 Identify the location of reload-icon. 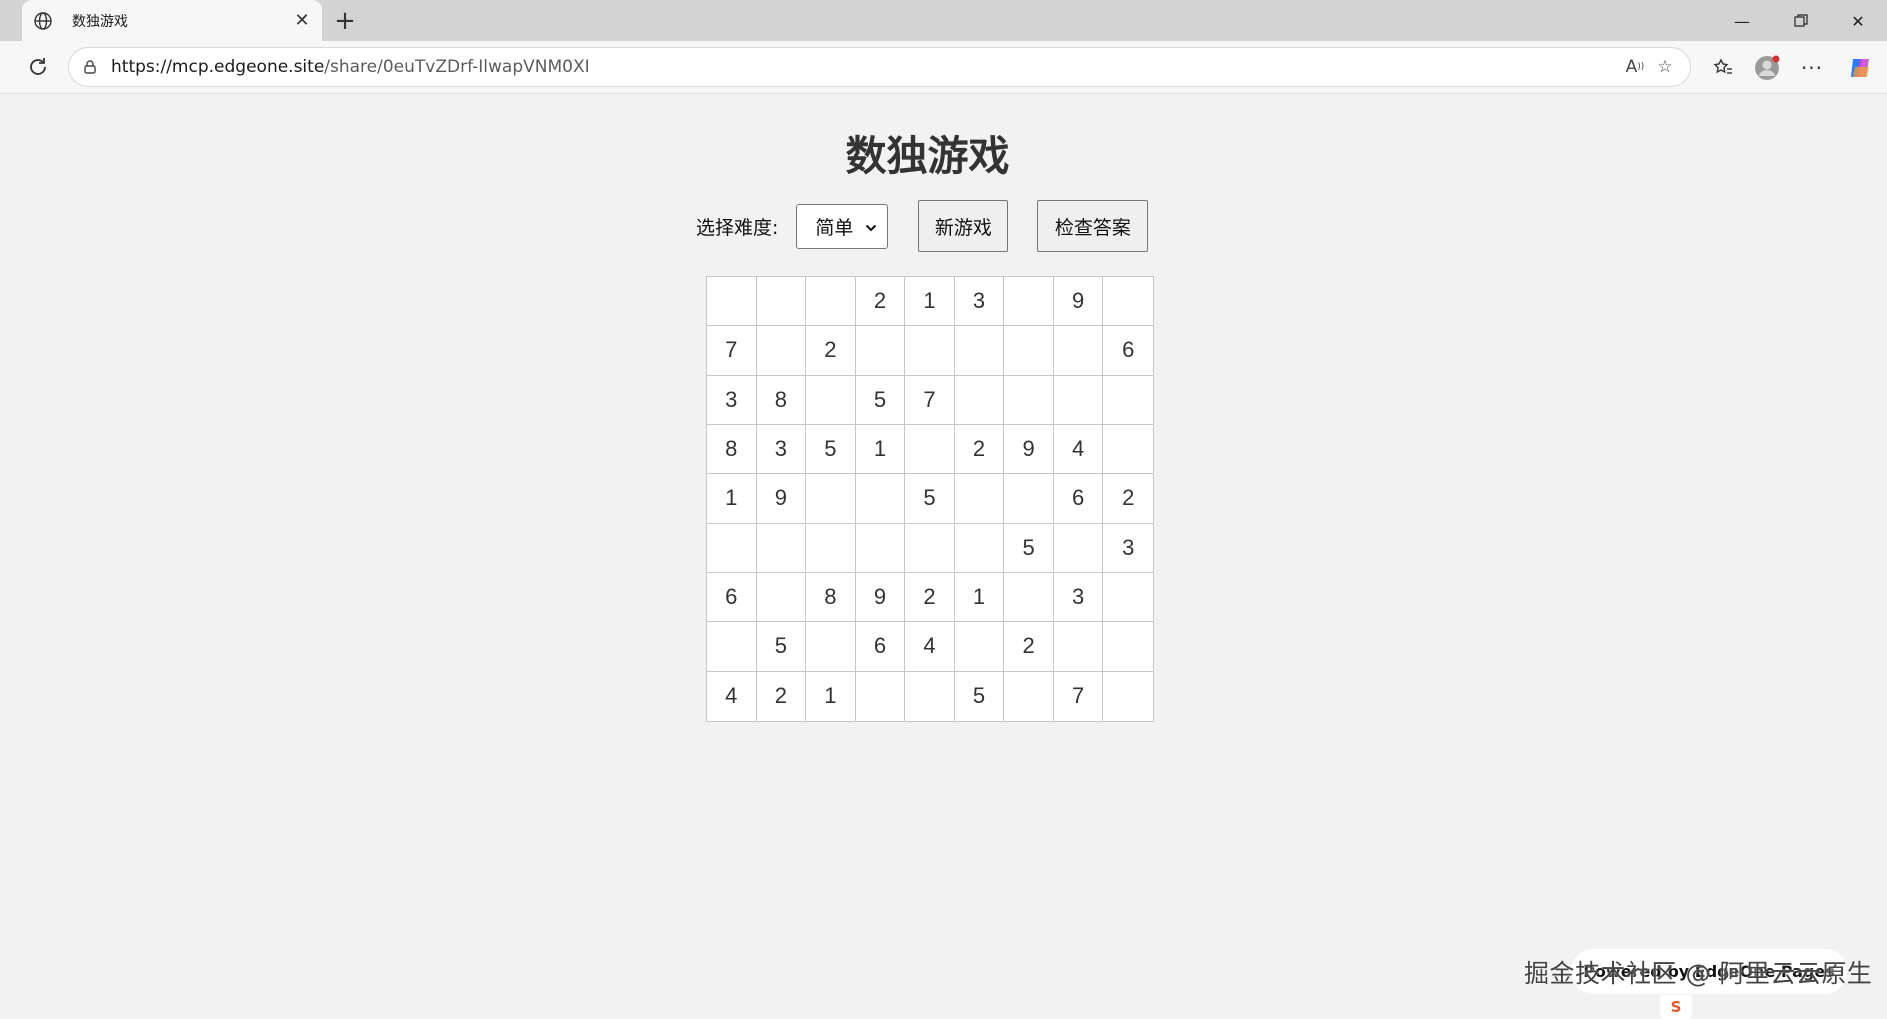
(38, 67).